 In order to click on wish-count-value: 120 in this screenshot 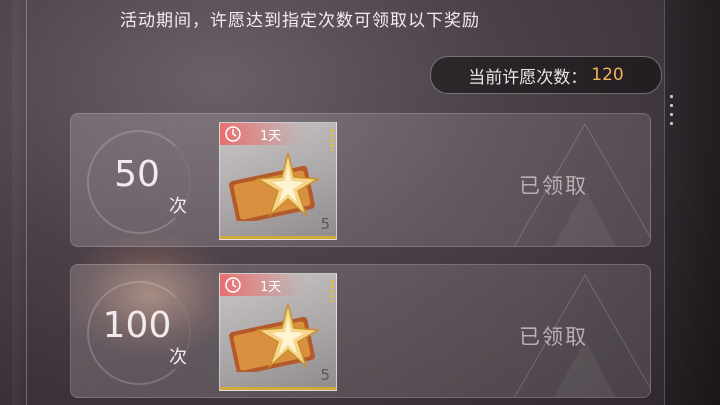, I will do `click(607, 75)`.